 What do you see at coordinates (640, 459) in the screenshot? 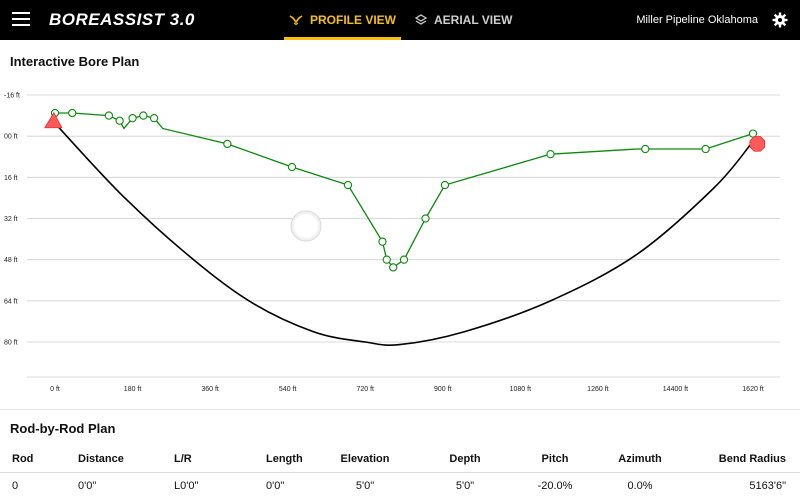
I see `col-azimuth: Azimuth` at bounding box center [640, 459].